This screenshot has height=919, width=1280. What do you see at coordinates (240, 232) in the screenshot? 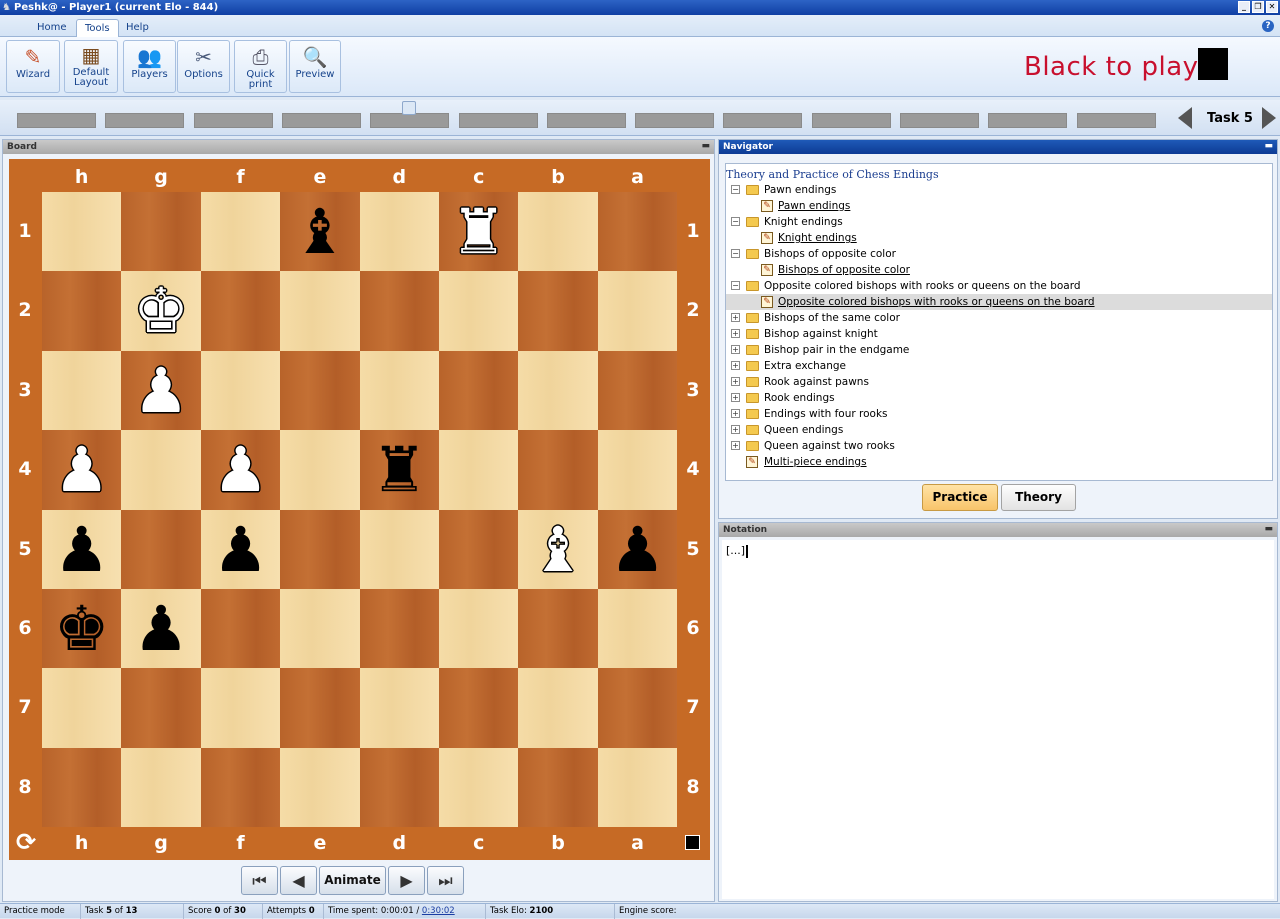
I see `square-f1` at bounding box center [240, 232].